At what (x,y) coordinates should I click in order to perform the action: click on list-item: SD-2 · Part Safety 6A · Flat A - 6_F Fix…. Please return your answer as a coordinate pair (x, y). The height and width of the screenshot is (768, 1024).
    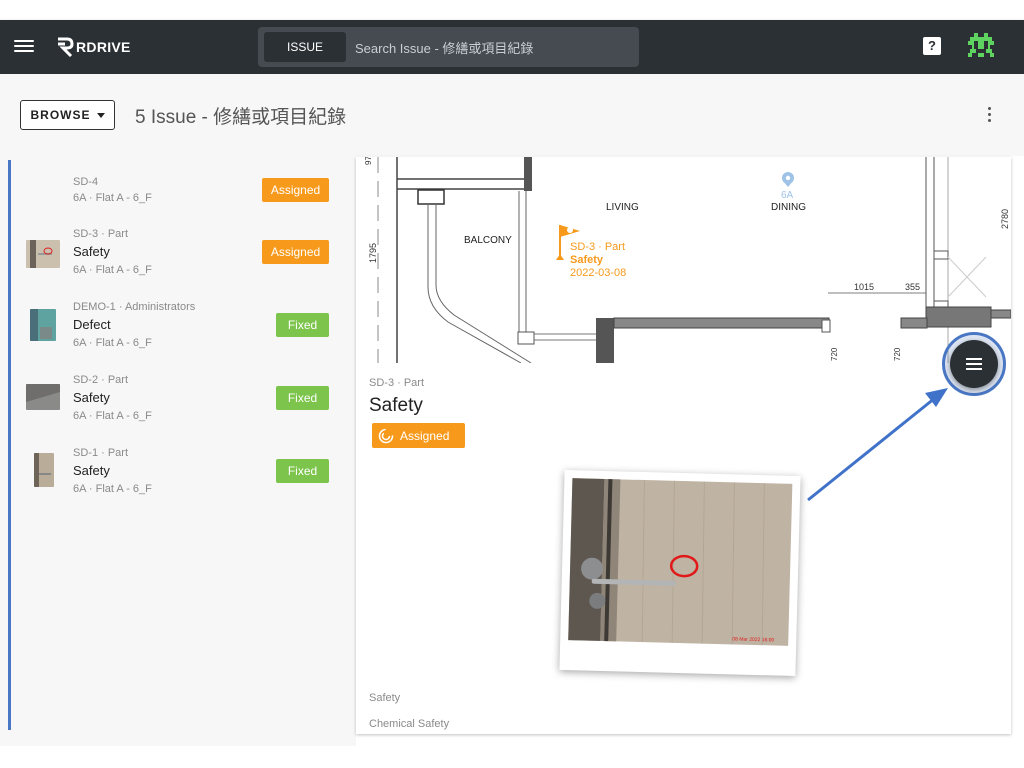
    Looking at the image, I should click on (178, 404).